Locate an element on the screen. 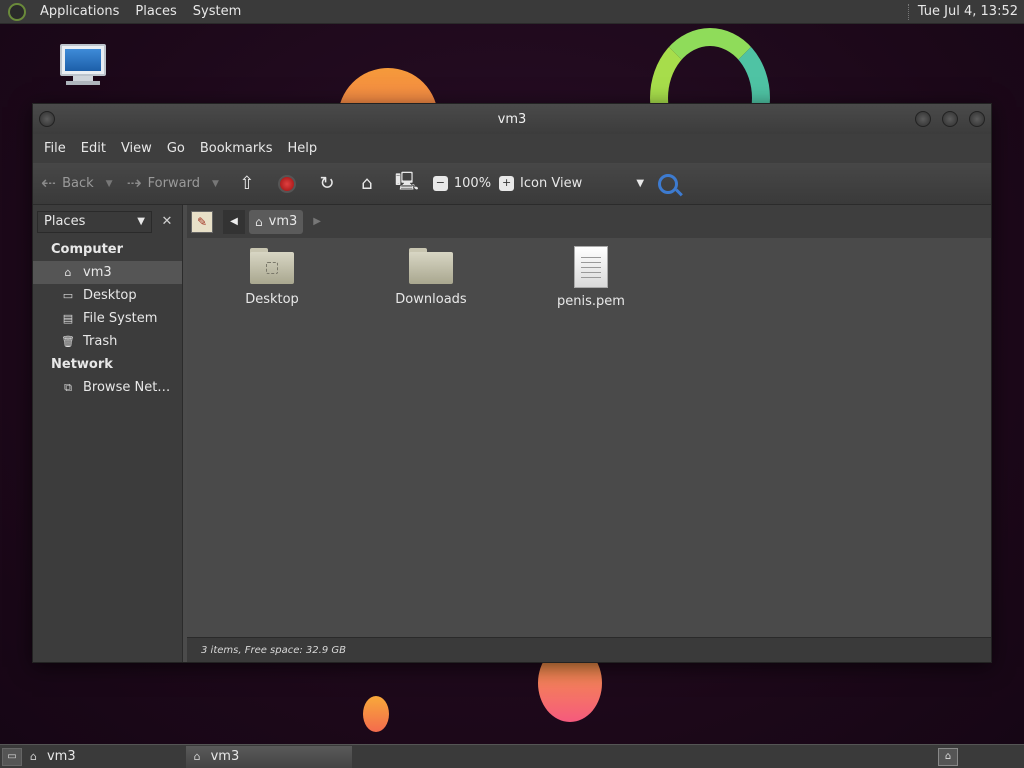 This screenshot has width=1024, height=768. location-edit-toggle: ✎ is located at coordinates (202, 221).